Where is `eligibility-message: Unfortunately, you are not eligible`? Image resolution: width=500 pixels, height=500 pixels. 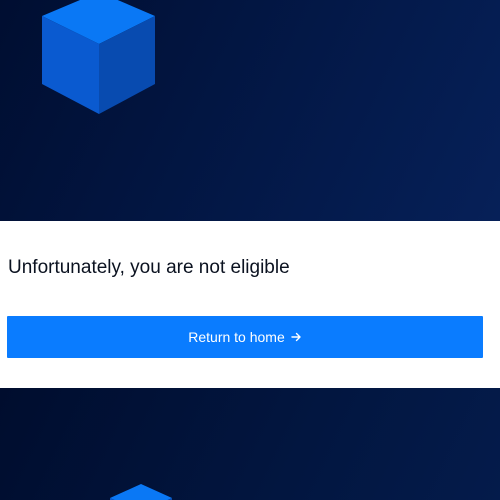 eligibility-message: Unfortunately, you are not eligible is located at coordinates (149, 267).